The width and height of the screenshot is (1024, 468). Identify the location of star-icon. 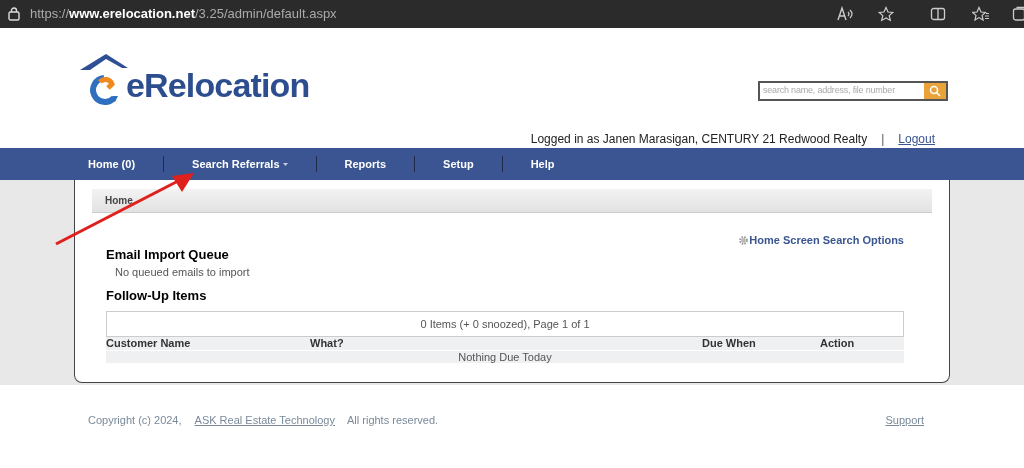
(886, 14).